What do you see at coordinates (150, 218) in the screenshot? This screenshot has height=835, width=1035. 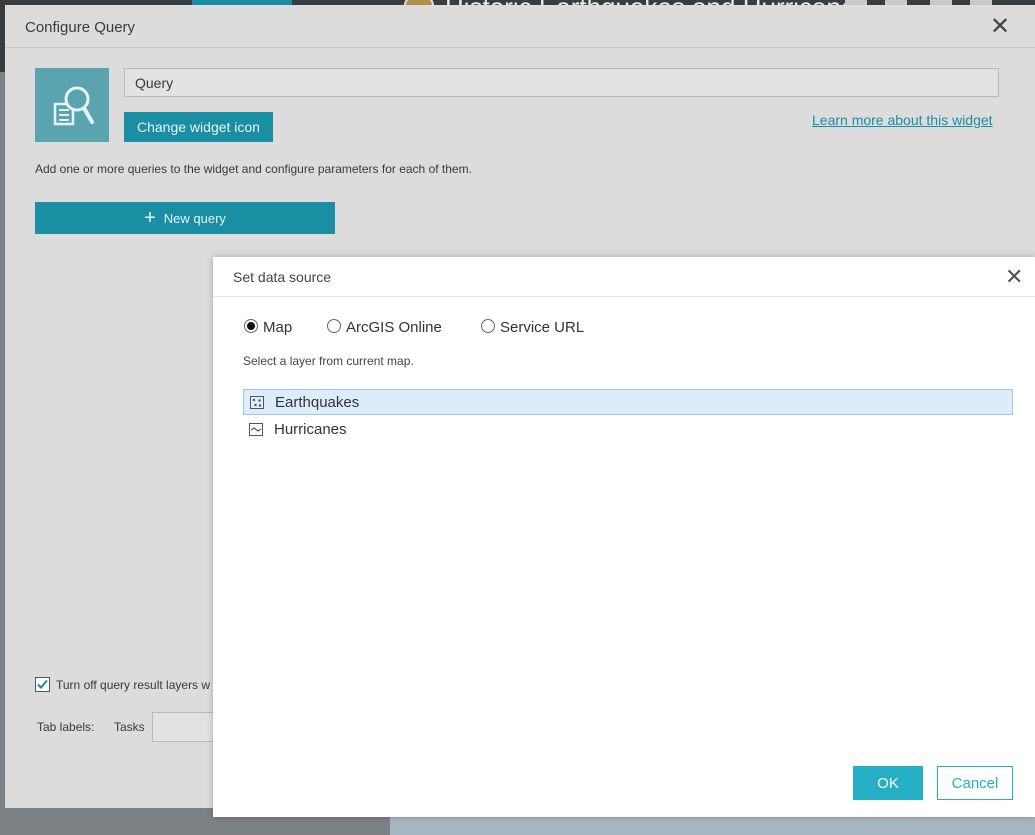 I see `plus-icon: +` at bounding box center [150, 218].